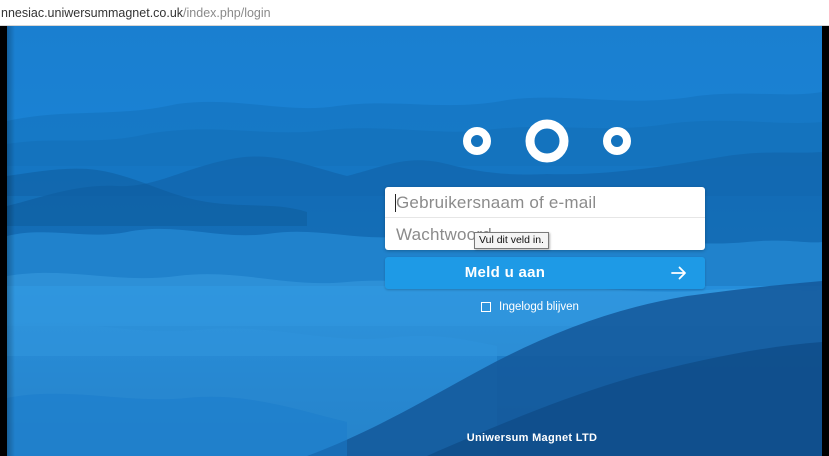  What do you see at coordinates (11, 241) in the screenshot?
I see `edge-shadow` at bounding box center [11, 241].